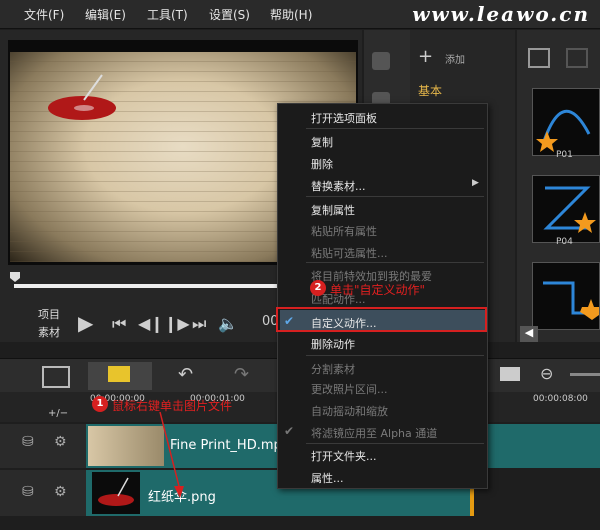 This screenshot has width=600, height=530. What do you see at coordinates (318, 288) in the screenshot?
I see `step2-badge: 2` at bounding box center [318, 288].